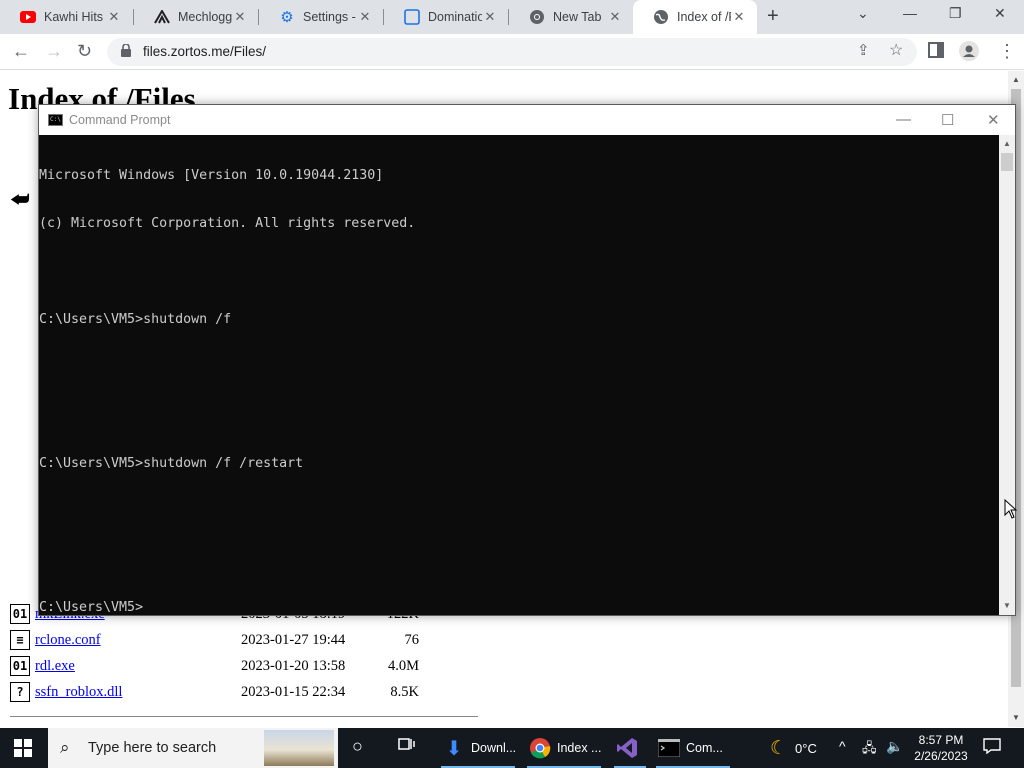  Describe the element at coordinates (21, 51) in the screenshot. I see `back-button: ←` at that location.